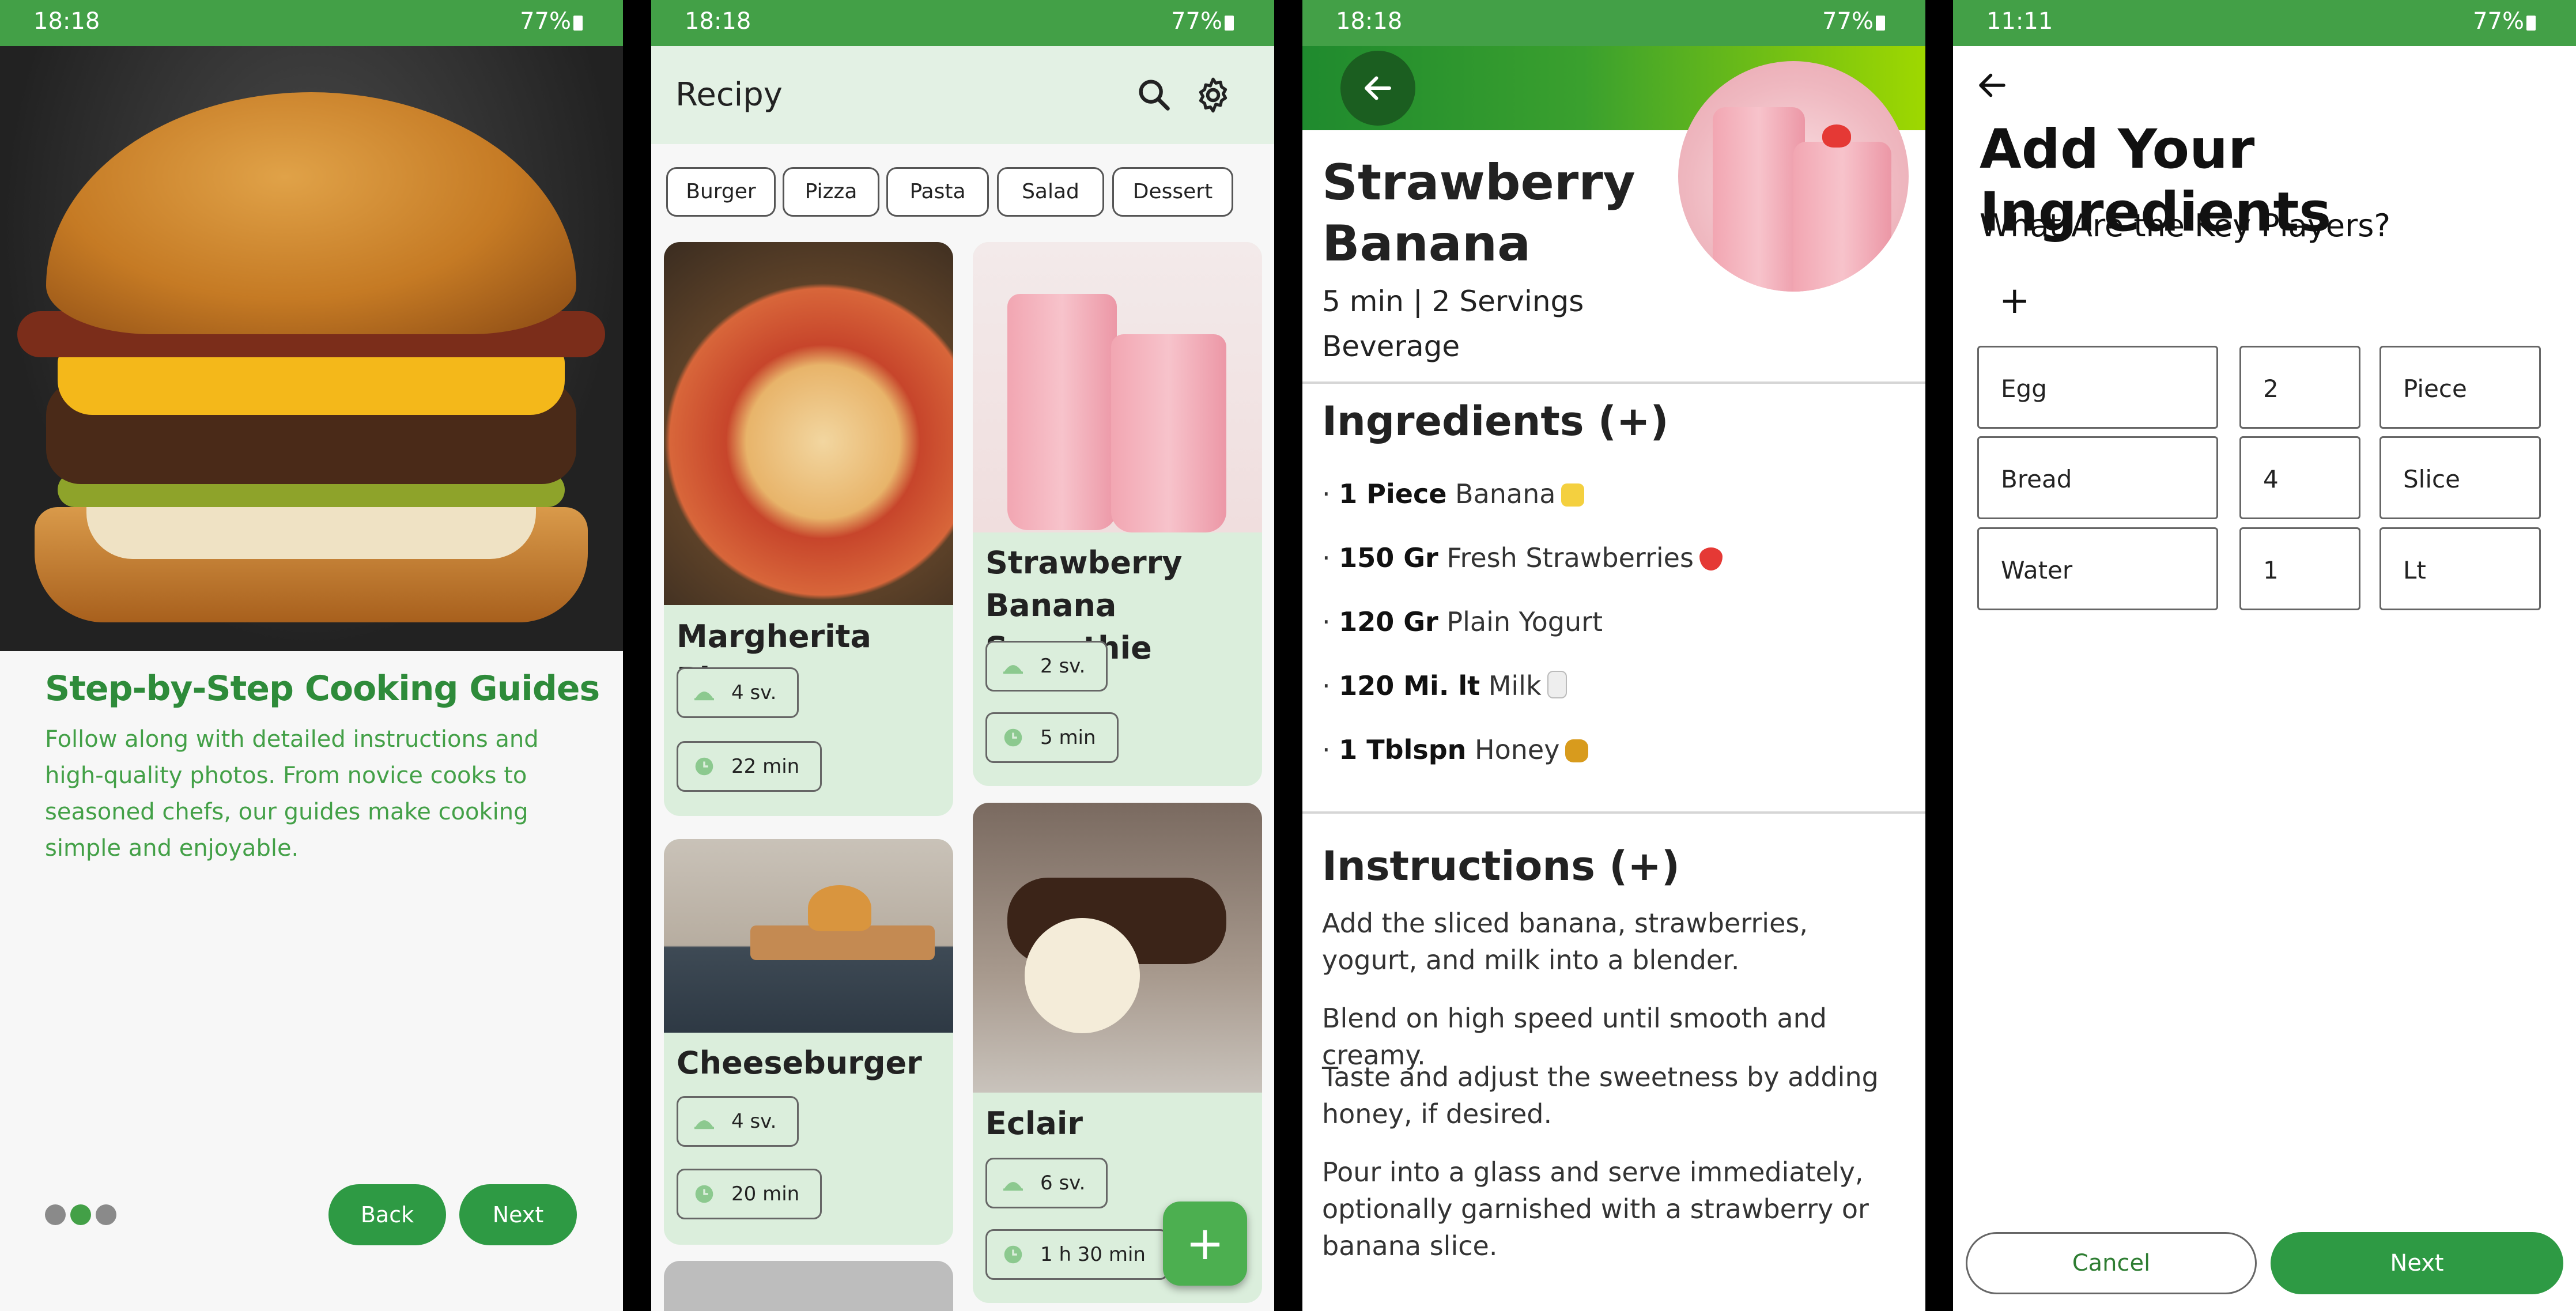  Describe the element at coordinates (831, 192) in the screenshot. I see `chip-pizza: Pizza` at that location.